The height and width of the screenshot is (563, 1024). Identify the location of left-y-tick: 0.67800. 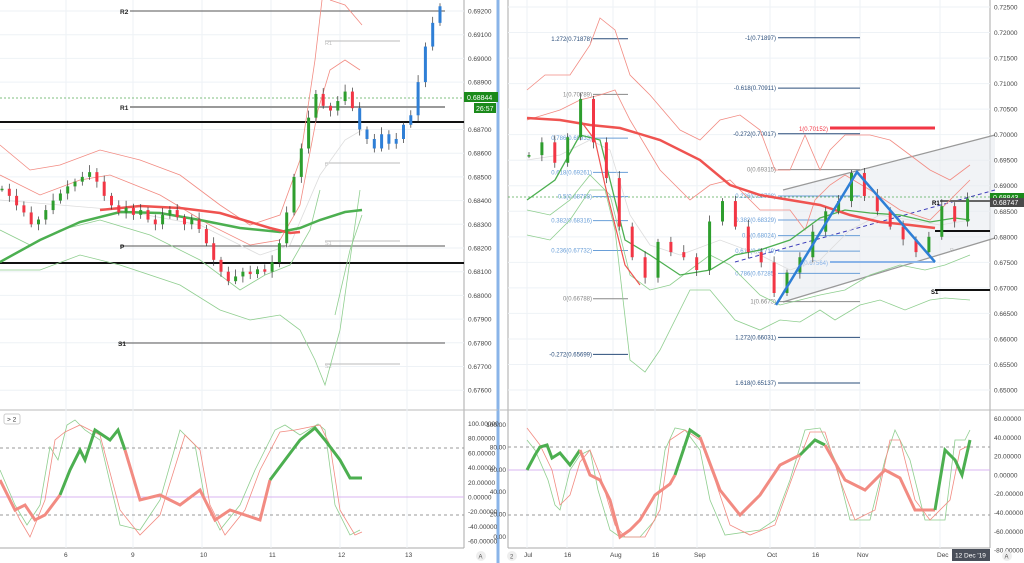
(480, 343).